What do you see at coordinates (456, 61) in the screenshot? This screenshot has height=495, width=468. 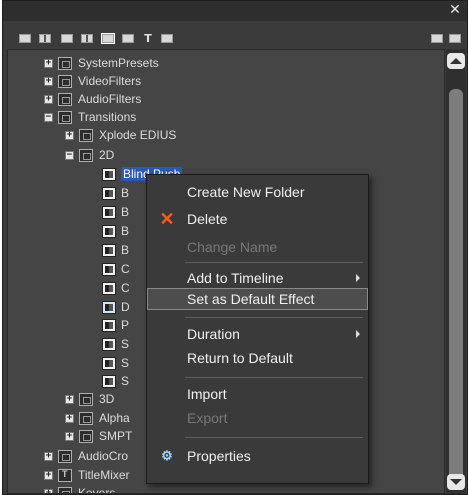 I see `scroll-up-button` at bounding box center [456, 61].